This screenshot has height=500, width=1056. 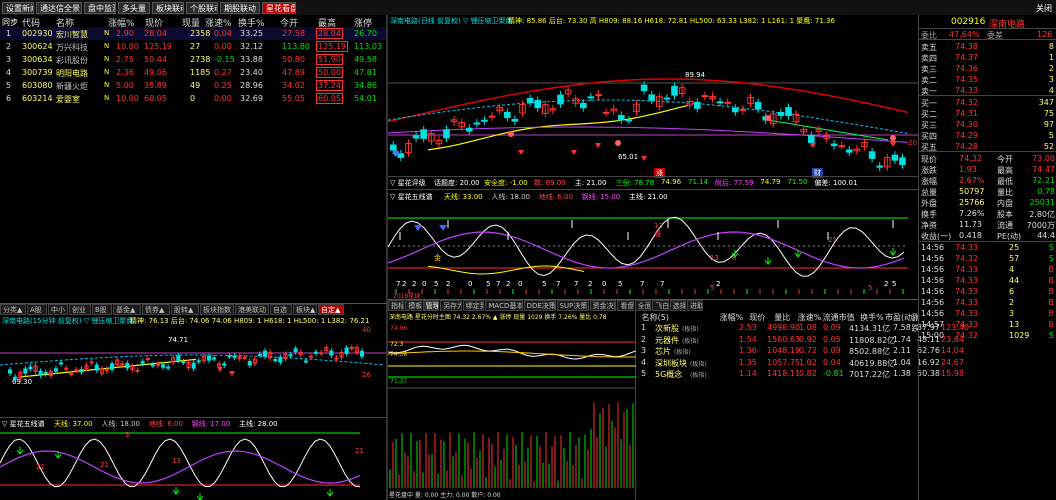 What do you see at coordinates (987, 46) in the screenshot?
I see `book-row: 卖五 74.38 8` at bounding box center [987, 46].